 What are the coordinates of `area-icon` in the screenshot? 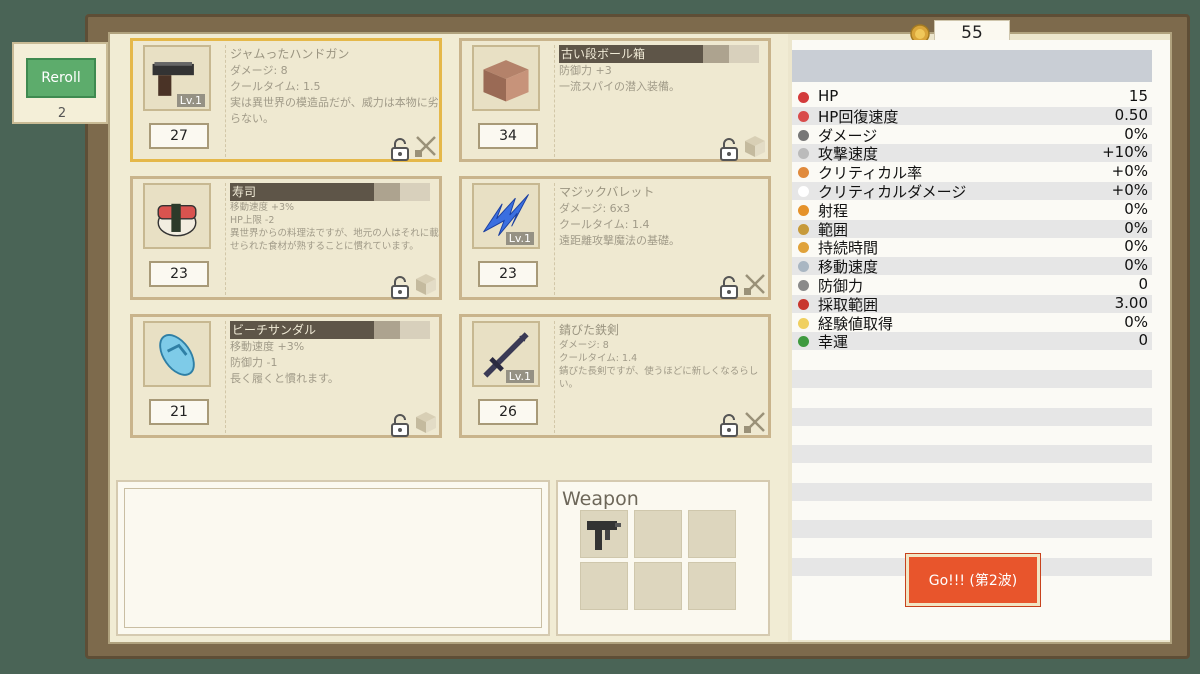 It's located at (803, 229).